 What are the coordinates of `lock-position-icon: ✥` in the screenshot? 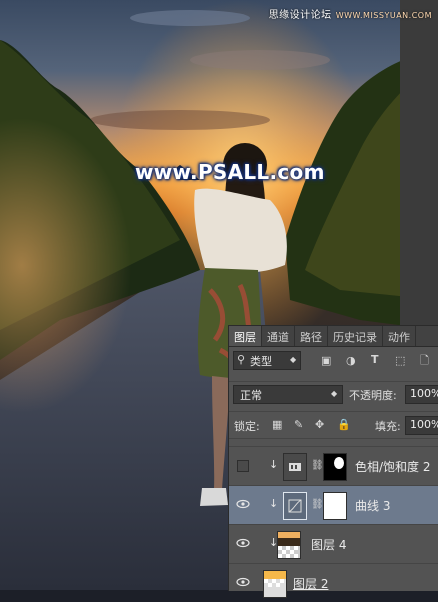 It's located at (319, 425).